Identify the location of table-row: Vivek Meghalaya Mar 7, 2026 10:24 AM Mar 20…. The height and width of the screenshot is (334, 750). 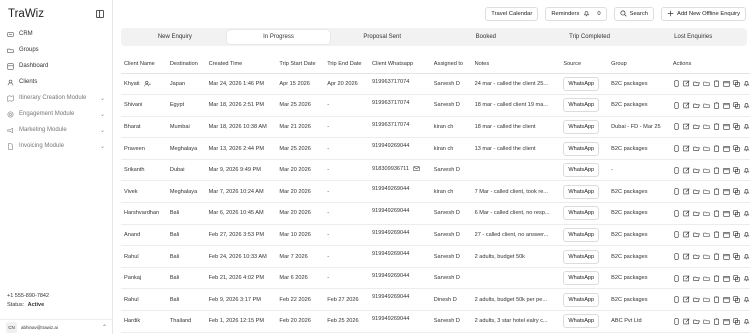
(435, 192).